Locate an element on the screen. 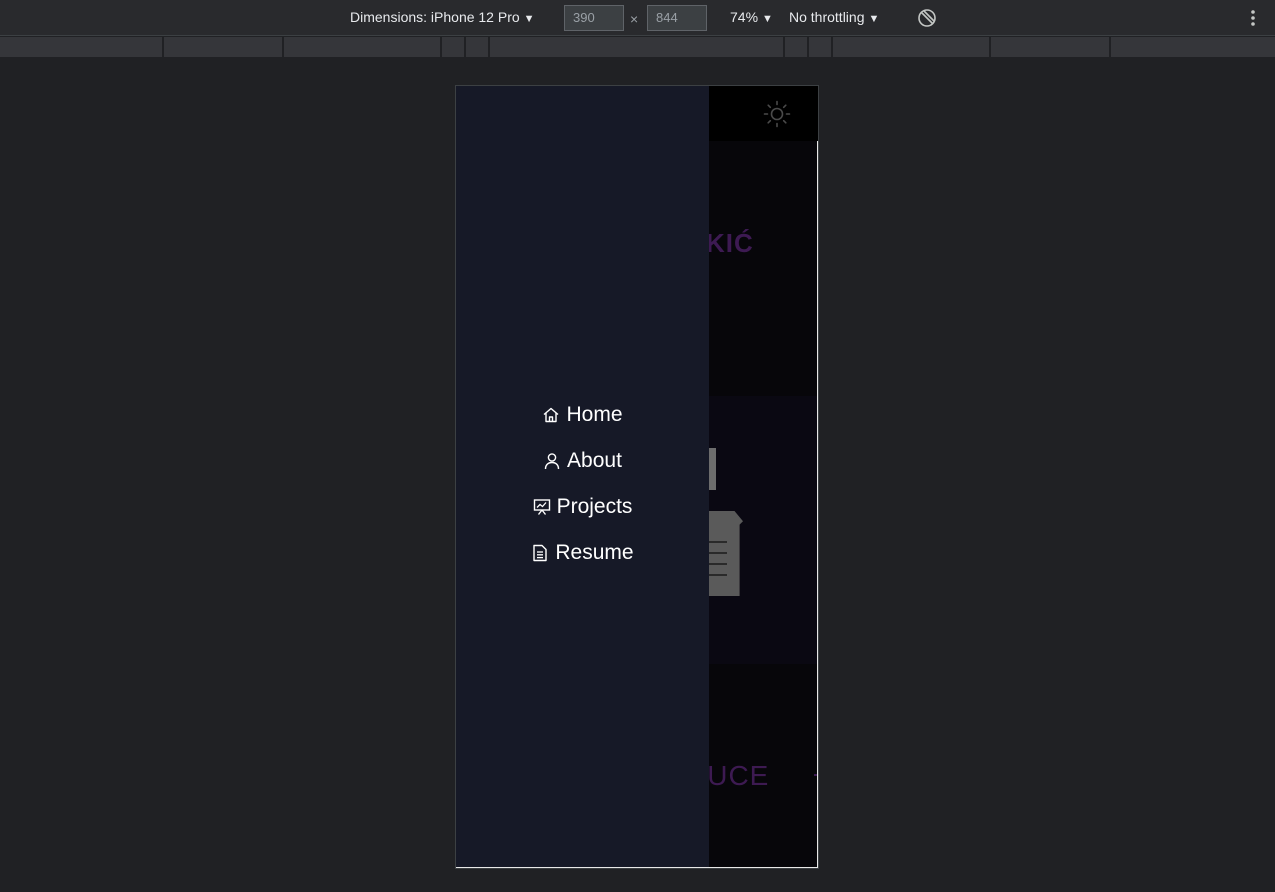 The width and height of the screenshot is (1275, 892). zoom-dropdown: 74% ▼ is located at coordinates (751, 17).